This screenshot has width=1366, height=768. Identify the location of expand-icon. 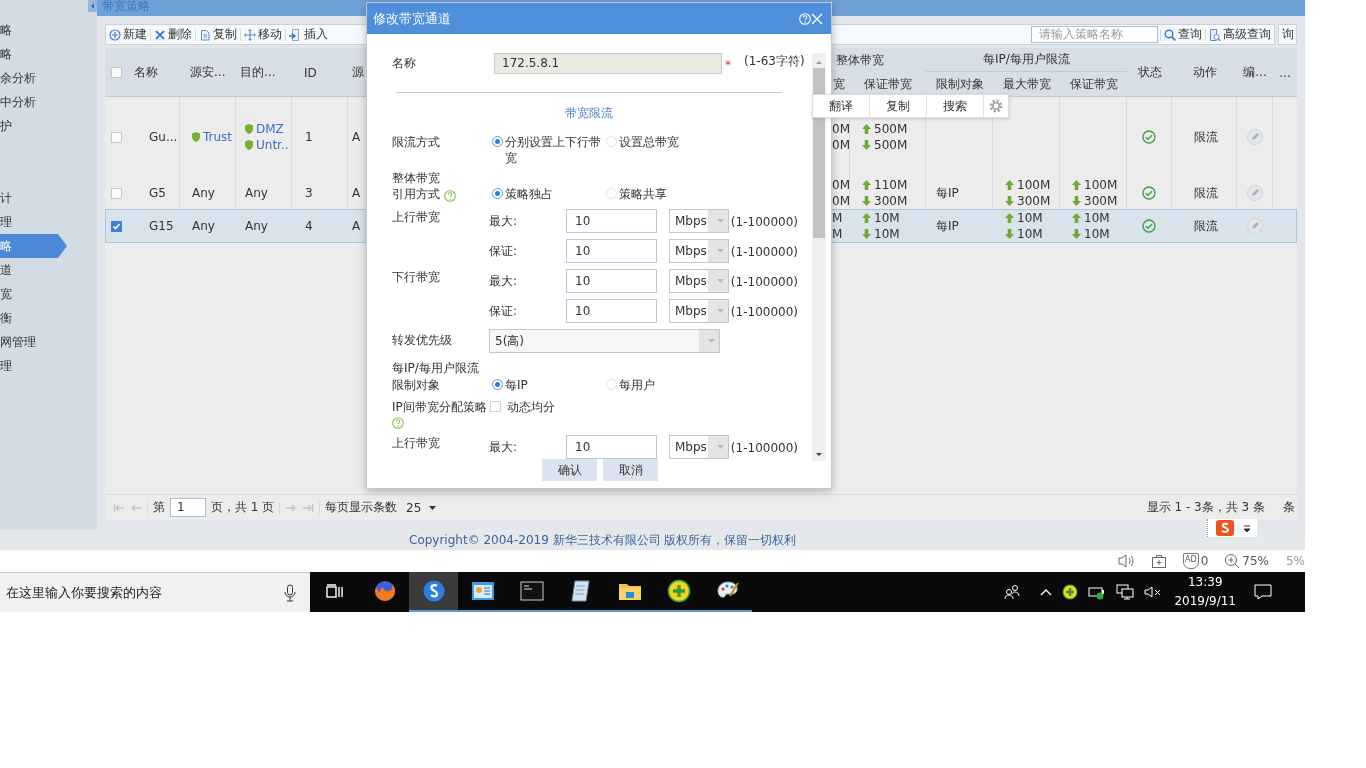
(1247, 528).